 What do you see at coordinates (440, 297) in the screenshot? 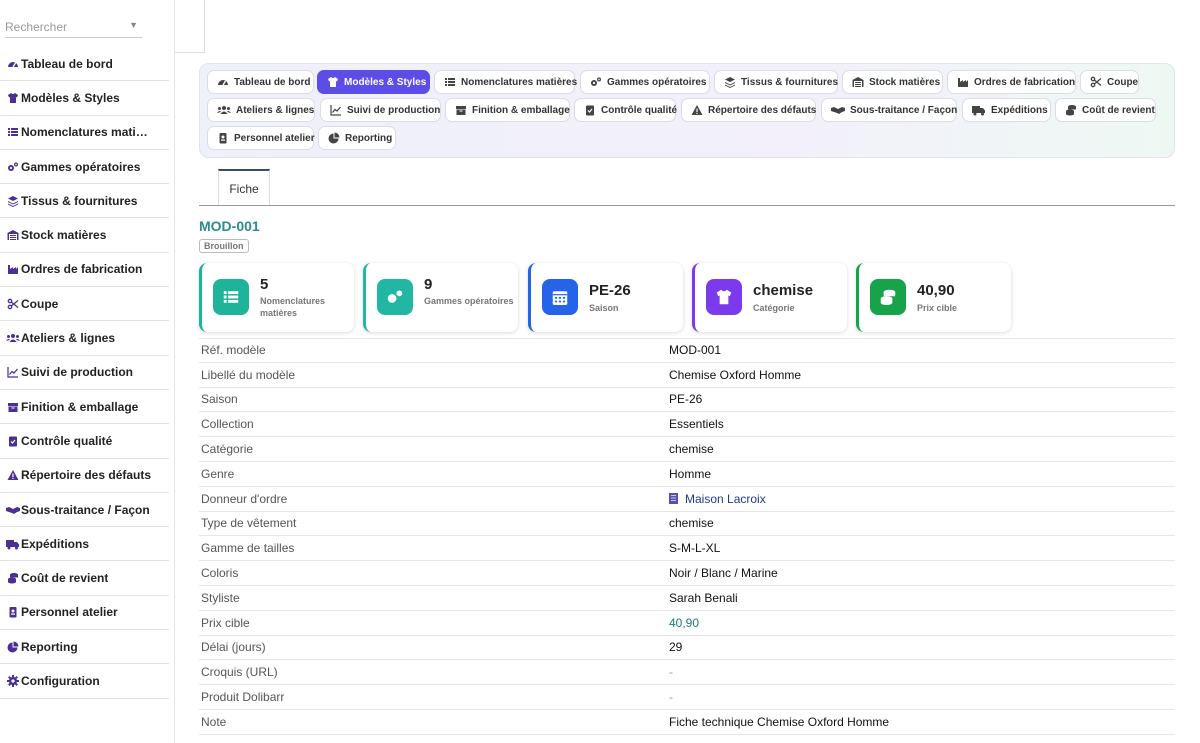
I see `summary-card: 9 Gammes opératoires` at bounding box center [440, 297].